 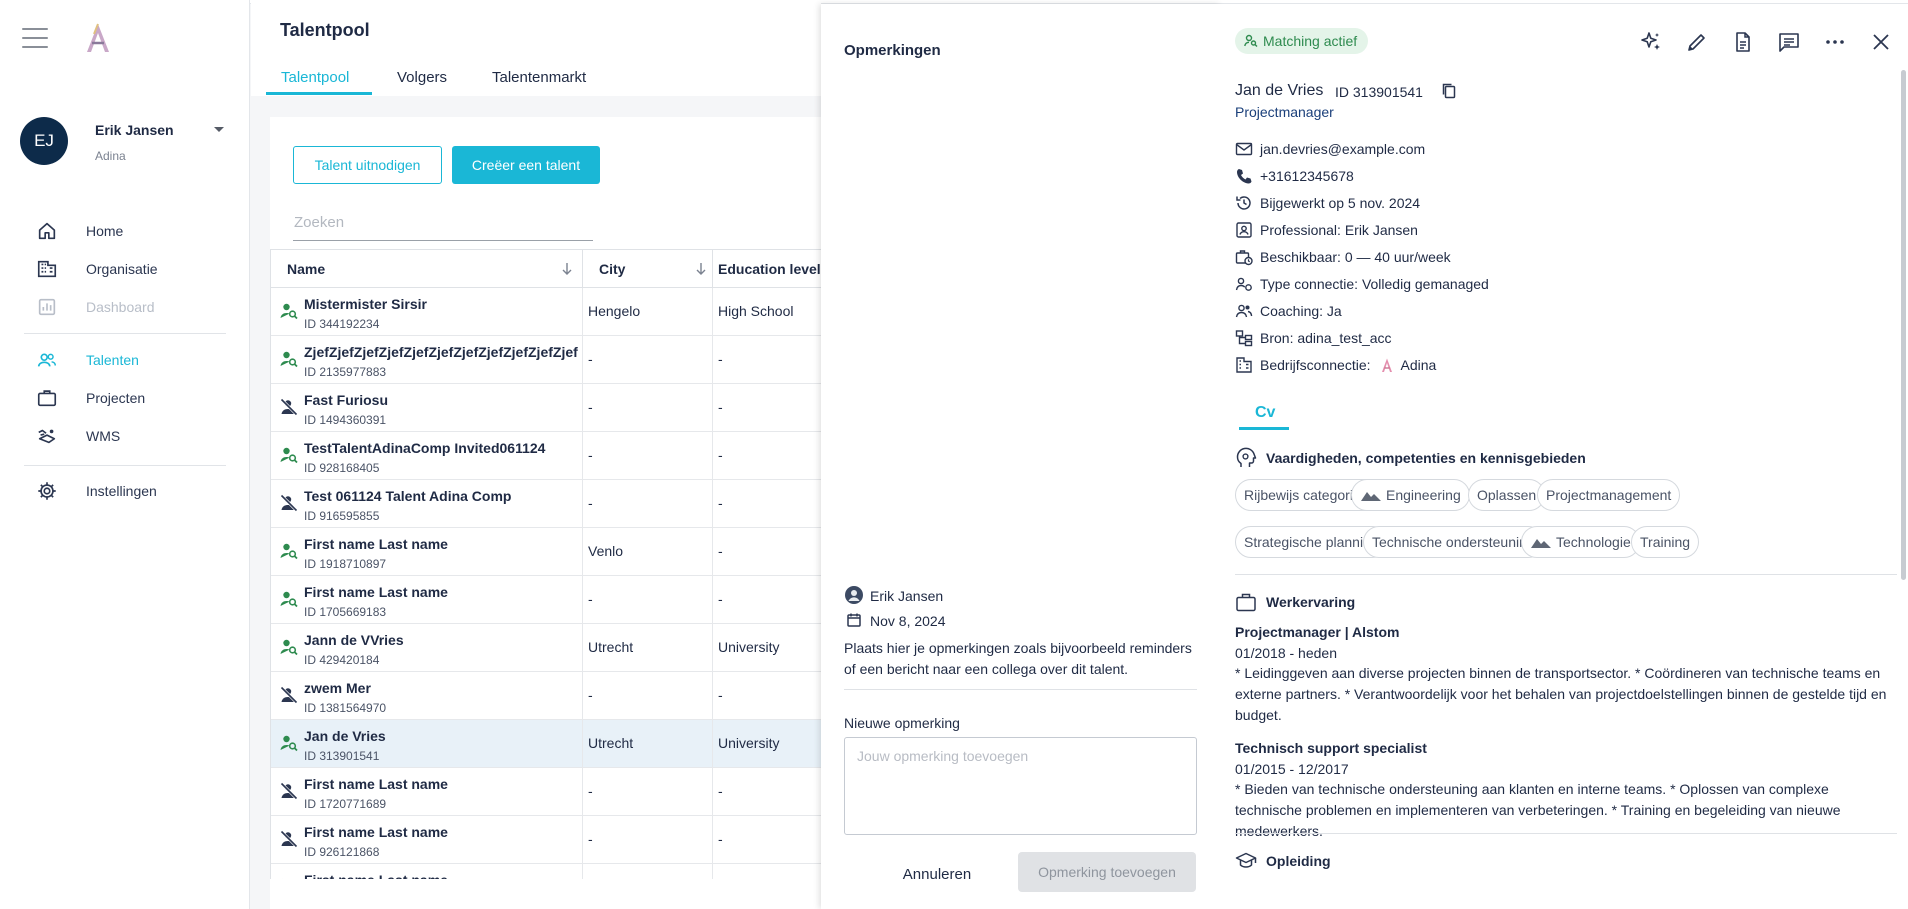 What do you see at coordinates (1449, 91) in the screenshot?
I see `copy-icon` at bounding box center [1449, 91].